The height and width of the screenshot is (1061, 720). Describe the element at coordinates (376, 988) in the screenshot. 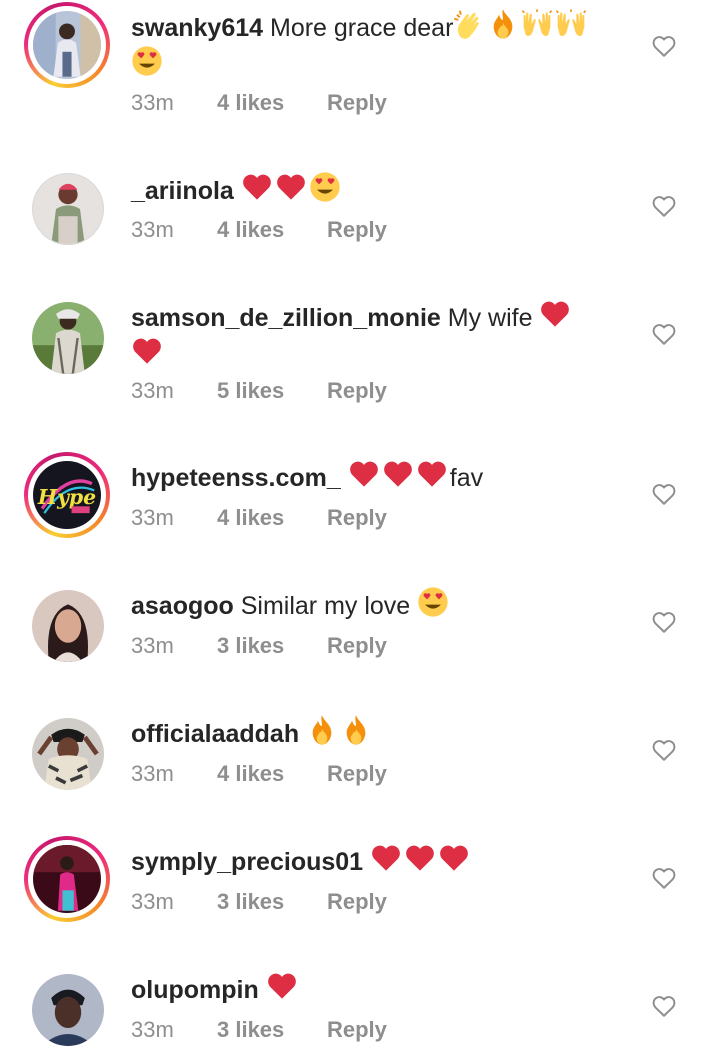

I see `comment-text: olupompin` at that location.